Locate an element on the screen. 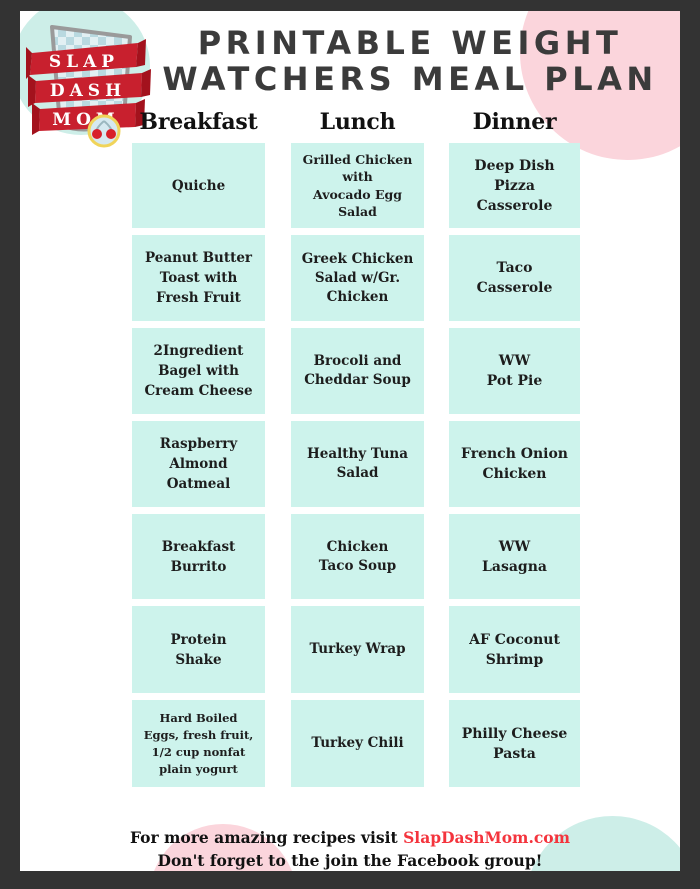  meal-label: French Onion Chicken is located at coordinates (514, 464).